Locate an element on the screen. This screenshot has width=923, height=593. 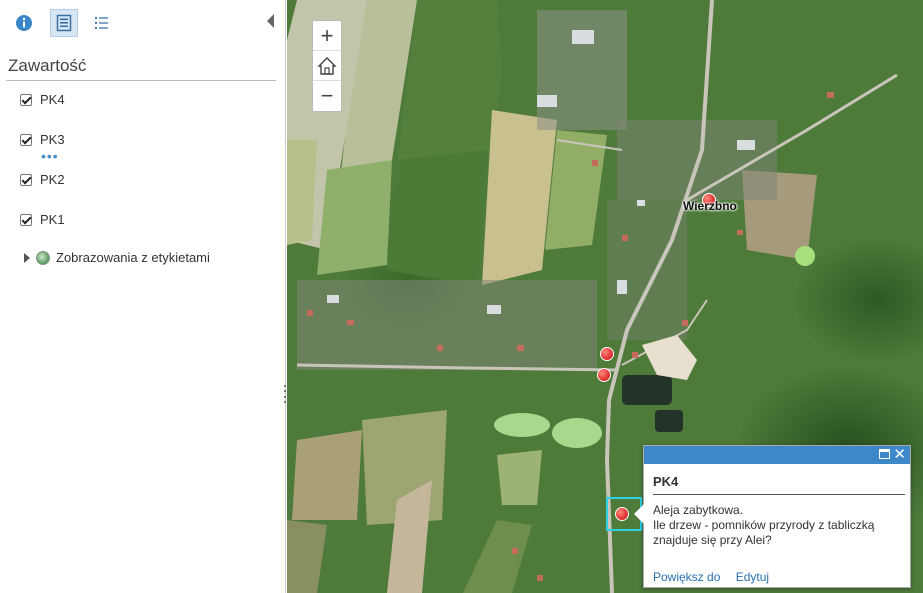
layer-label: PK4 is located at coordinates (52, 99).